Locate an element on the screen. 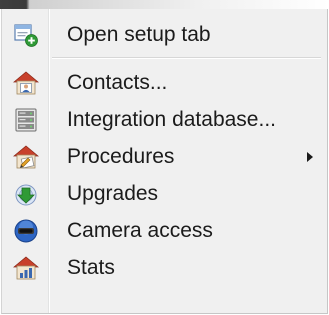  window-edge is located at coordinates (164, 4).